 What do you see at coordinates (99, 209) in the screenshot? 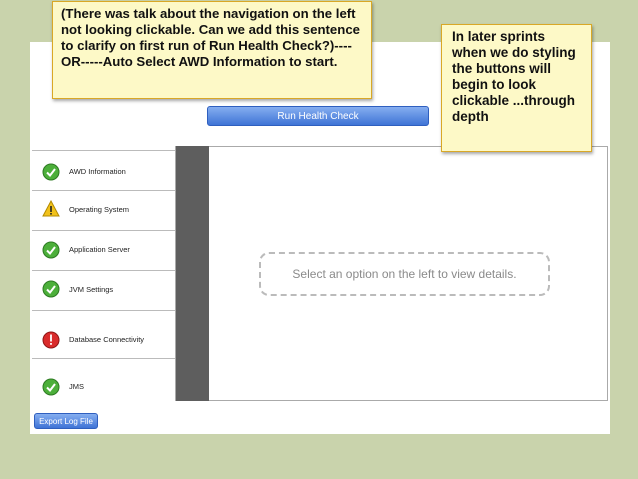
I see `nav-item-label: Operating System` at bounding box center [99, 209].